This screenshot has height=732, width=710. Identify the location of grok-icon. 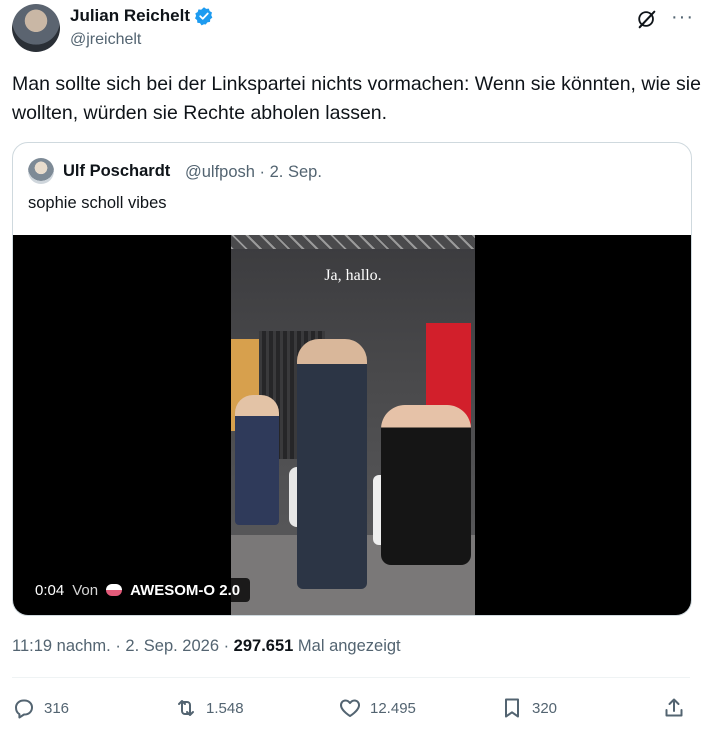
(647, 19).